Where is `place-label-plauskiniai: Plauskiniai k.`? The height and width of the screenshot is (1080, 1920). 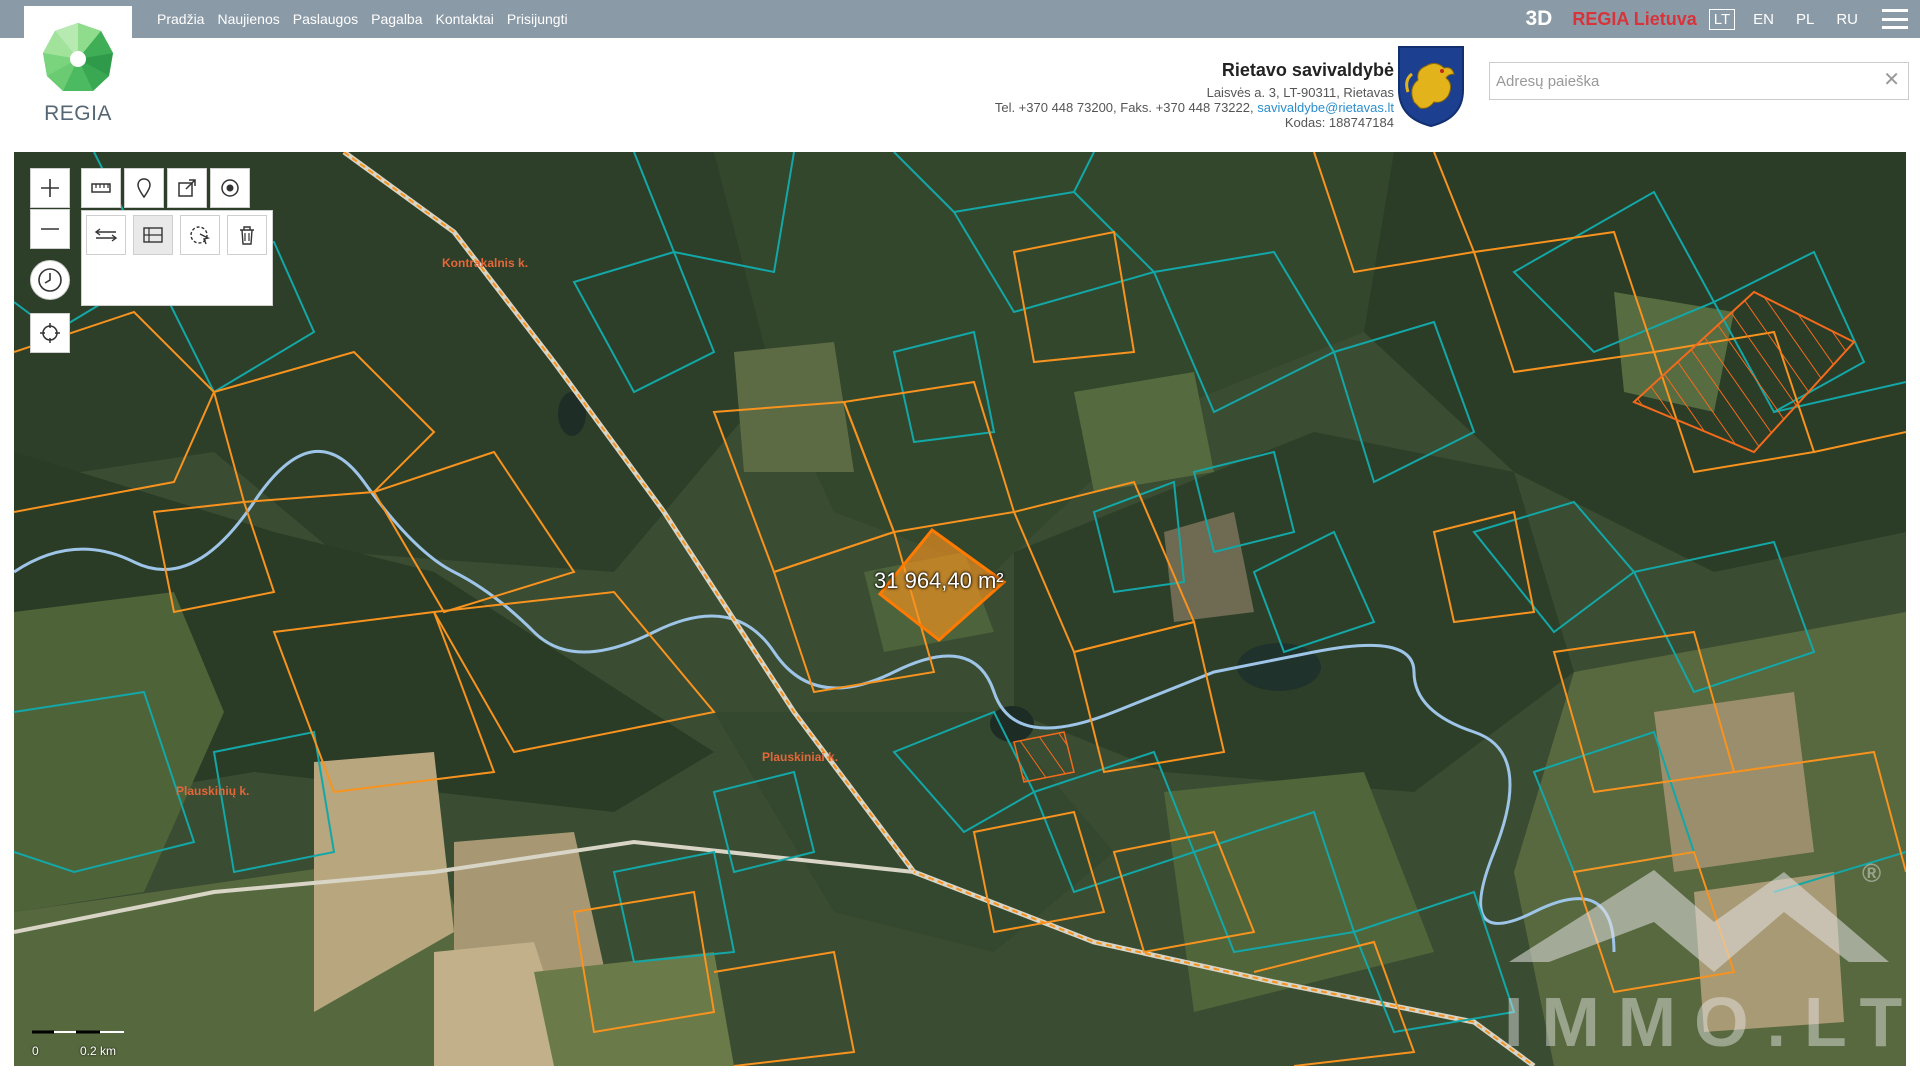
place-label-plauskiniai: Plauskiniai k. is located at coordinates (800, 757).